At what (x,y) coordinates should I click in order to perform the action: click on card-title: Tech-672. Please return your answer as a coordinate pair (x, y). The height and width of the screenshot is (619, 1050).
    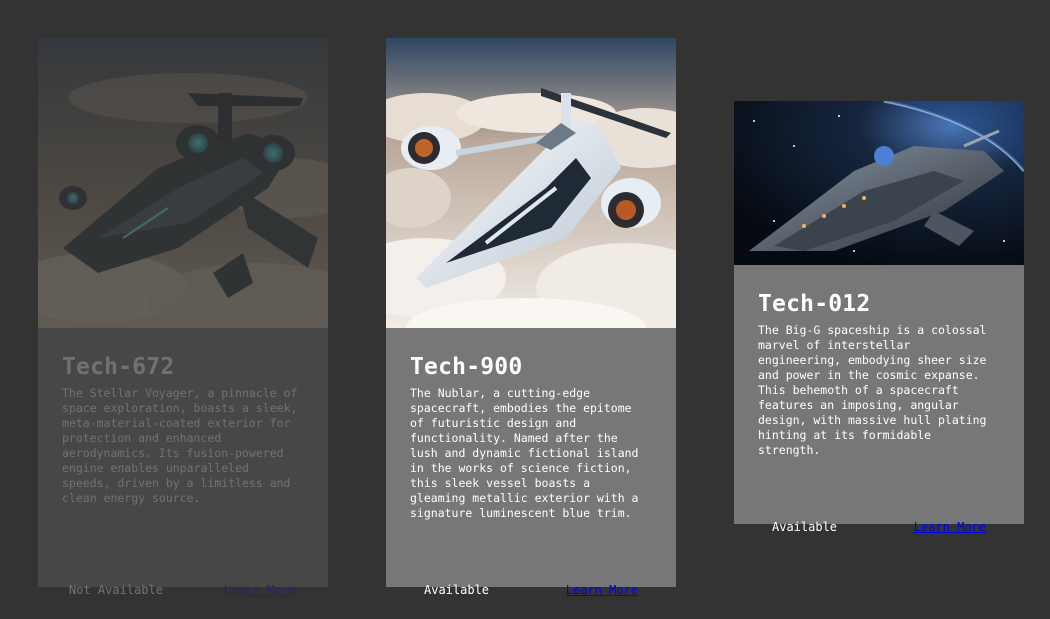
    Looking at the image, I should click on (118, 367).